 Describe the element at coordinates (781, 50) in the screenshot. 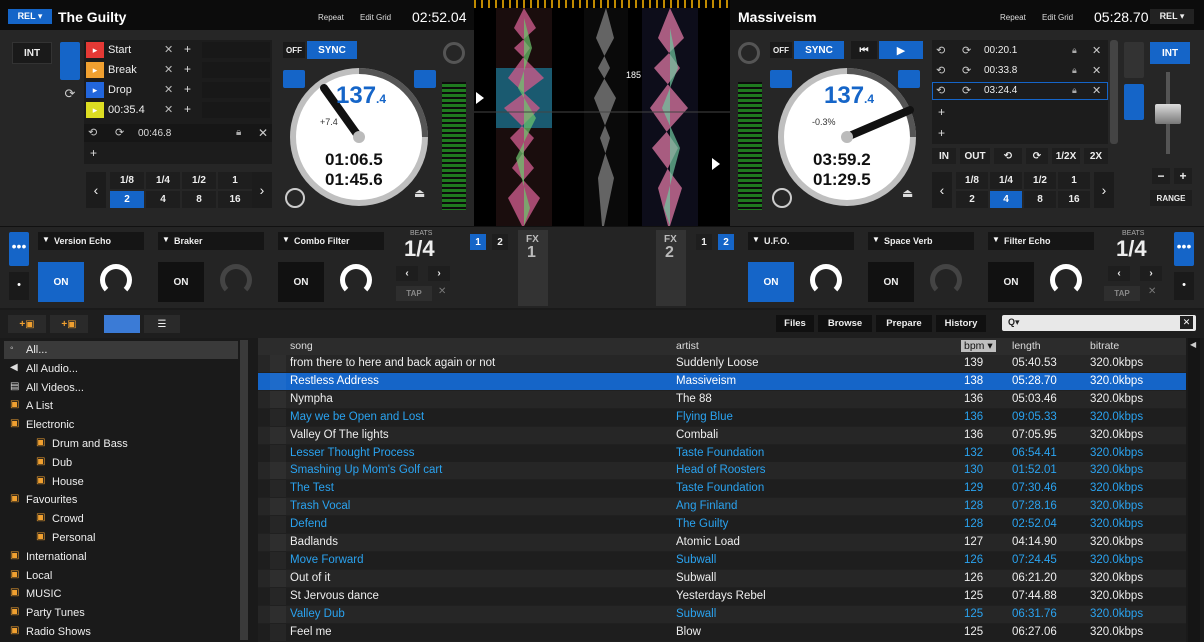

I see `right-off-button: OFF` at that location.